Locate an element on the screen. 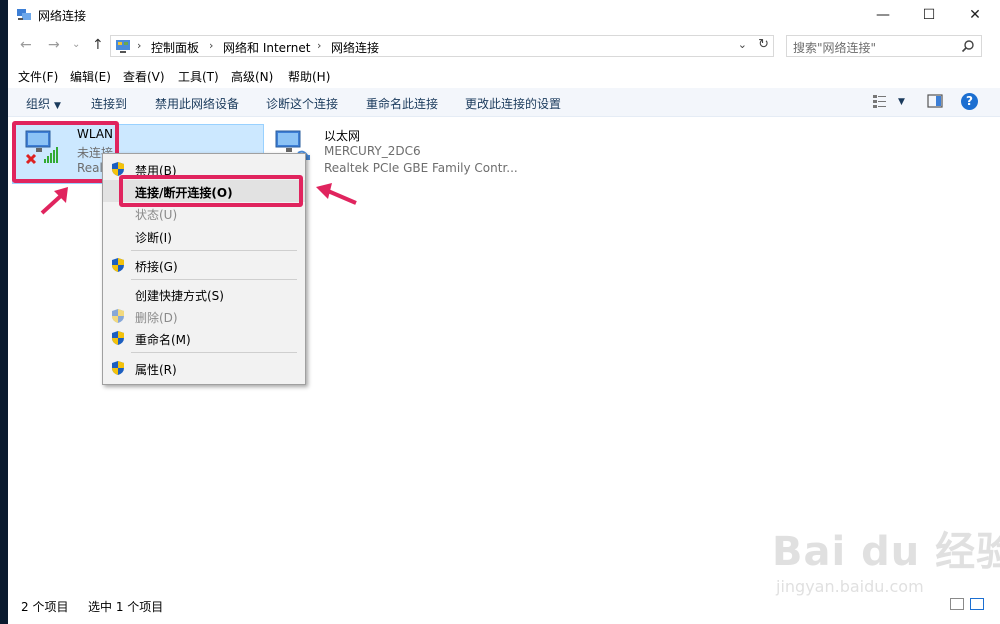 Image resolution: width=1000 pixels, height=624 pixels. menu-advanced: 高级(N) is located at coordinates (252, 76).